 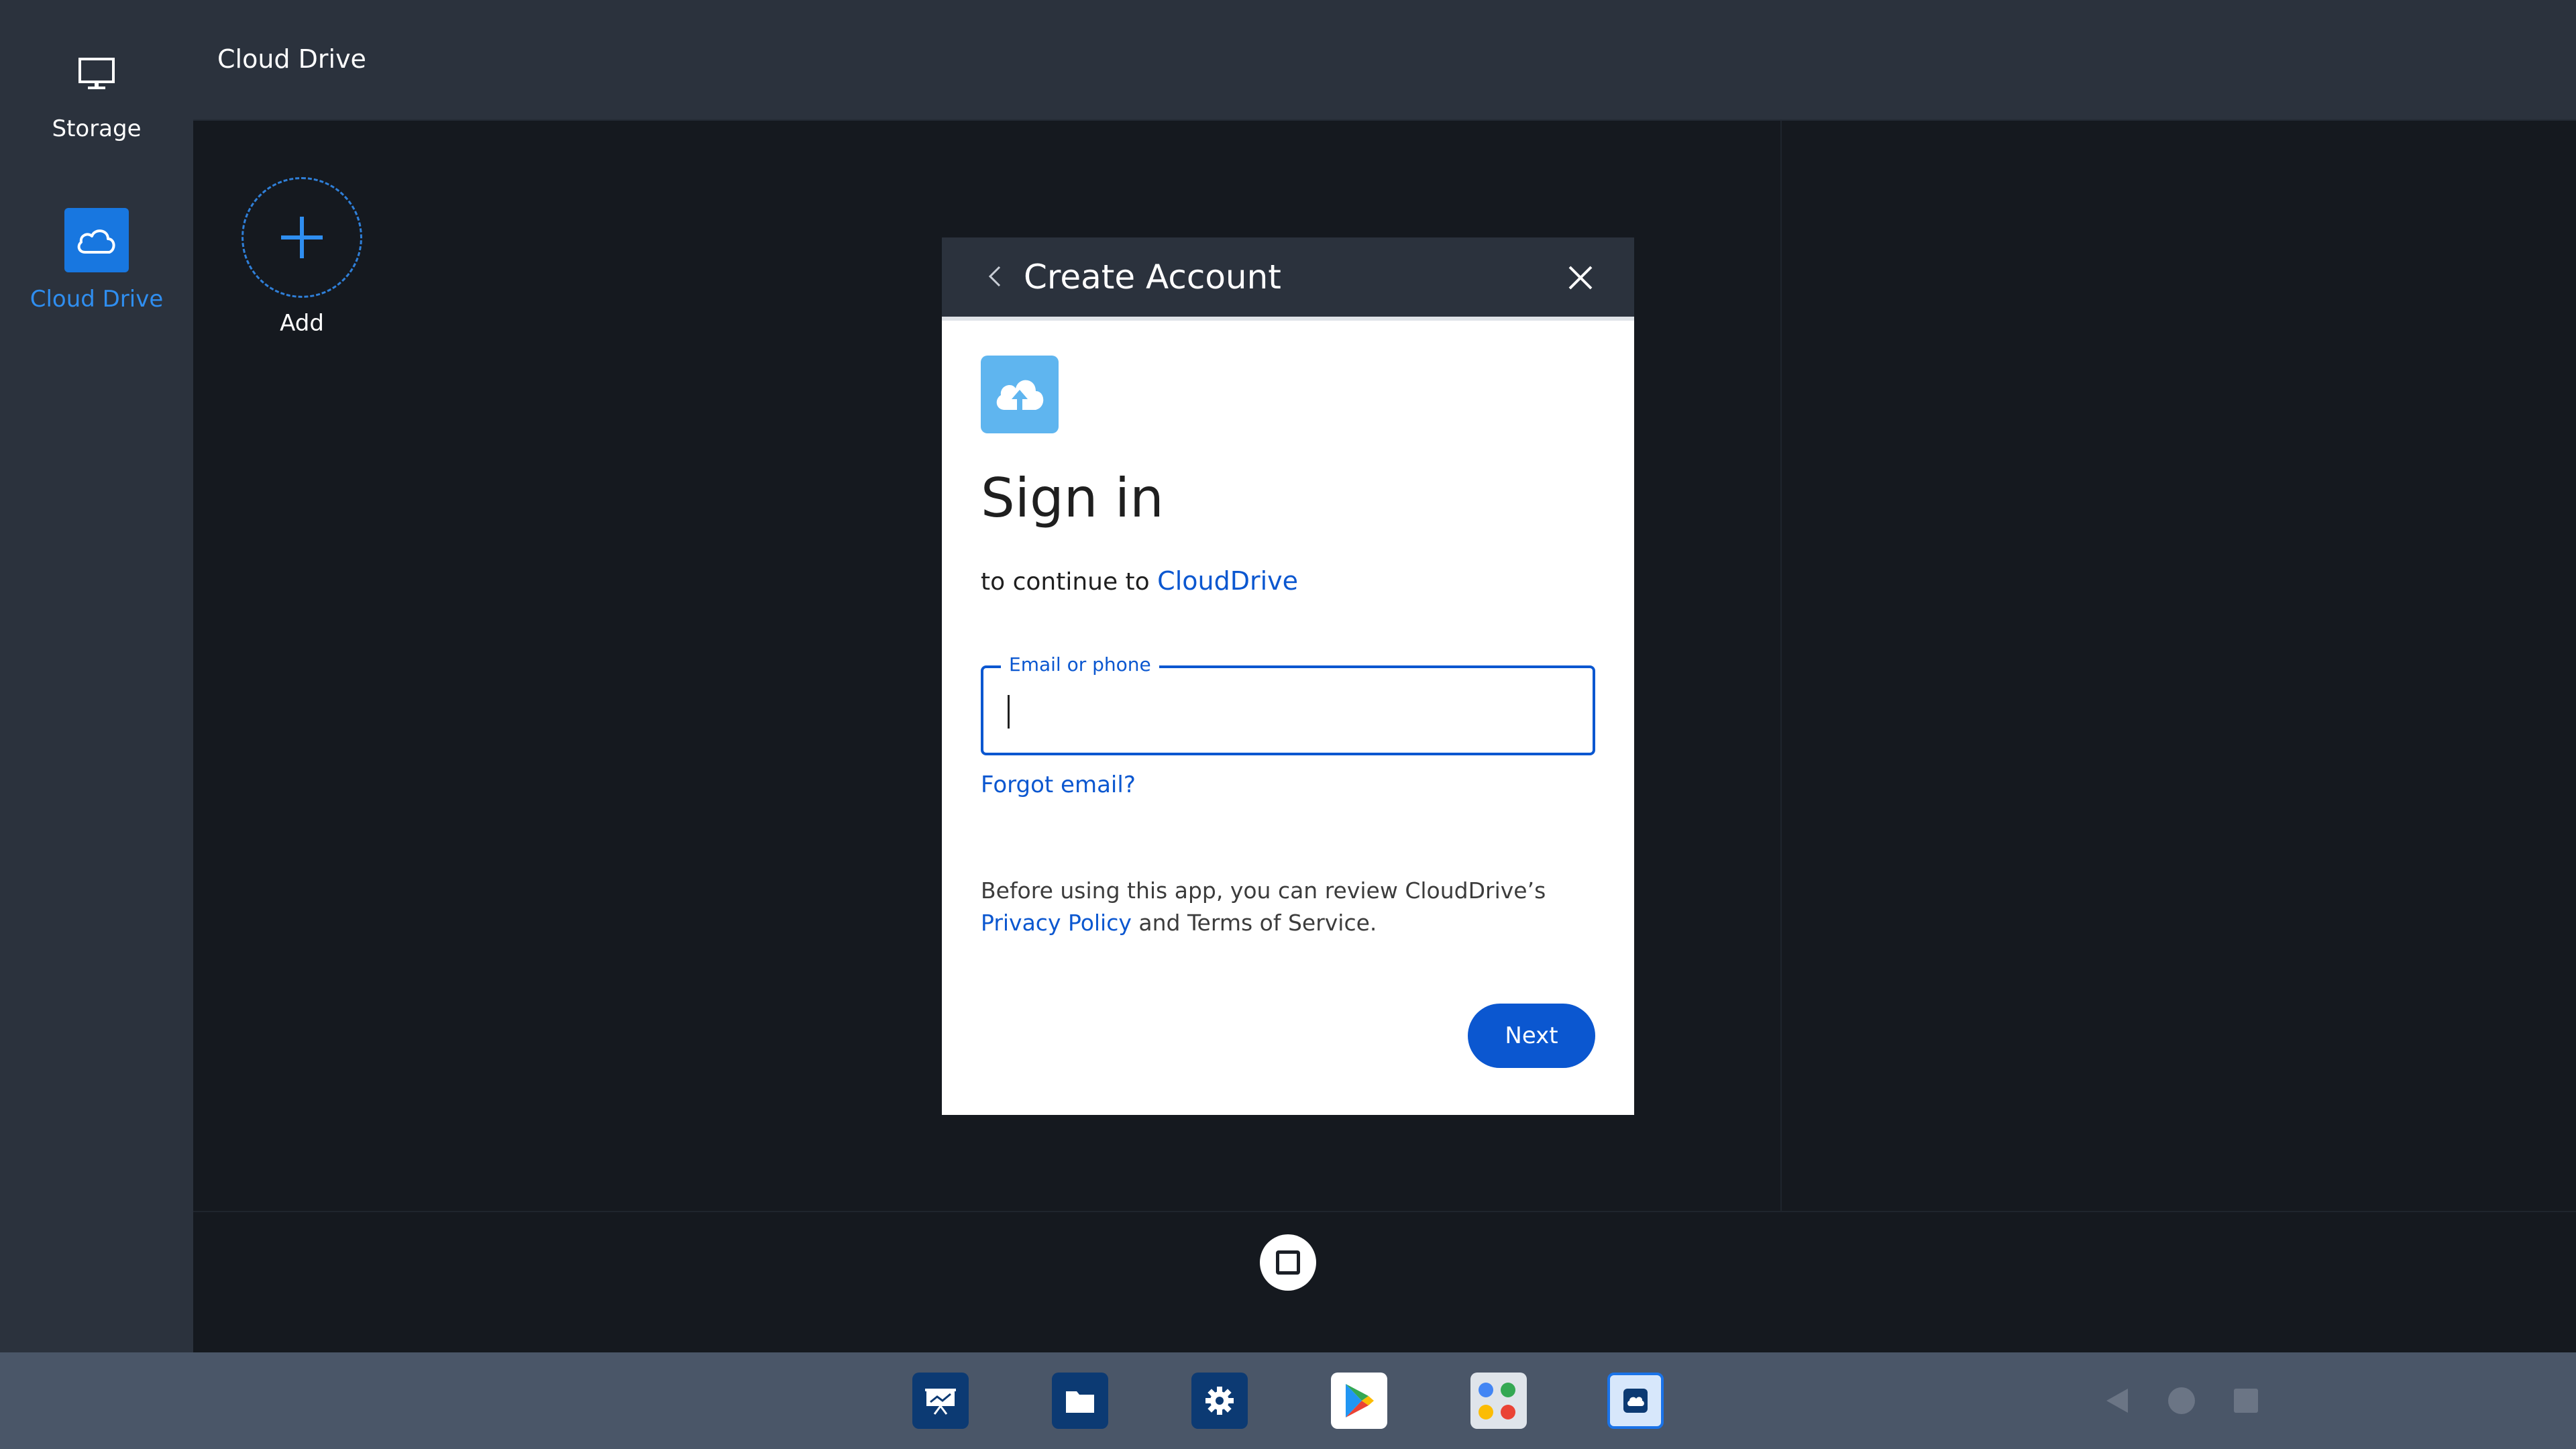 I want to click on add-button, so click(x=301, y=237).